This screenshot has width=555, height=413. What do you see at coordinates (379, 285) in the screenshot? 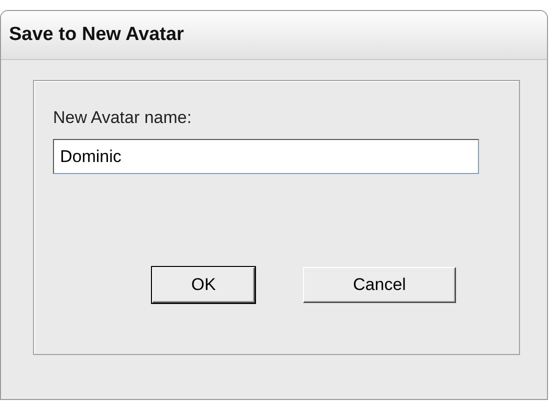
I see `cancel-button: Cancel` at bounding box center [379, 285].